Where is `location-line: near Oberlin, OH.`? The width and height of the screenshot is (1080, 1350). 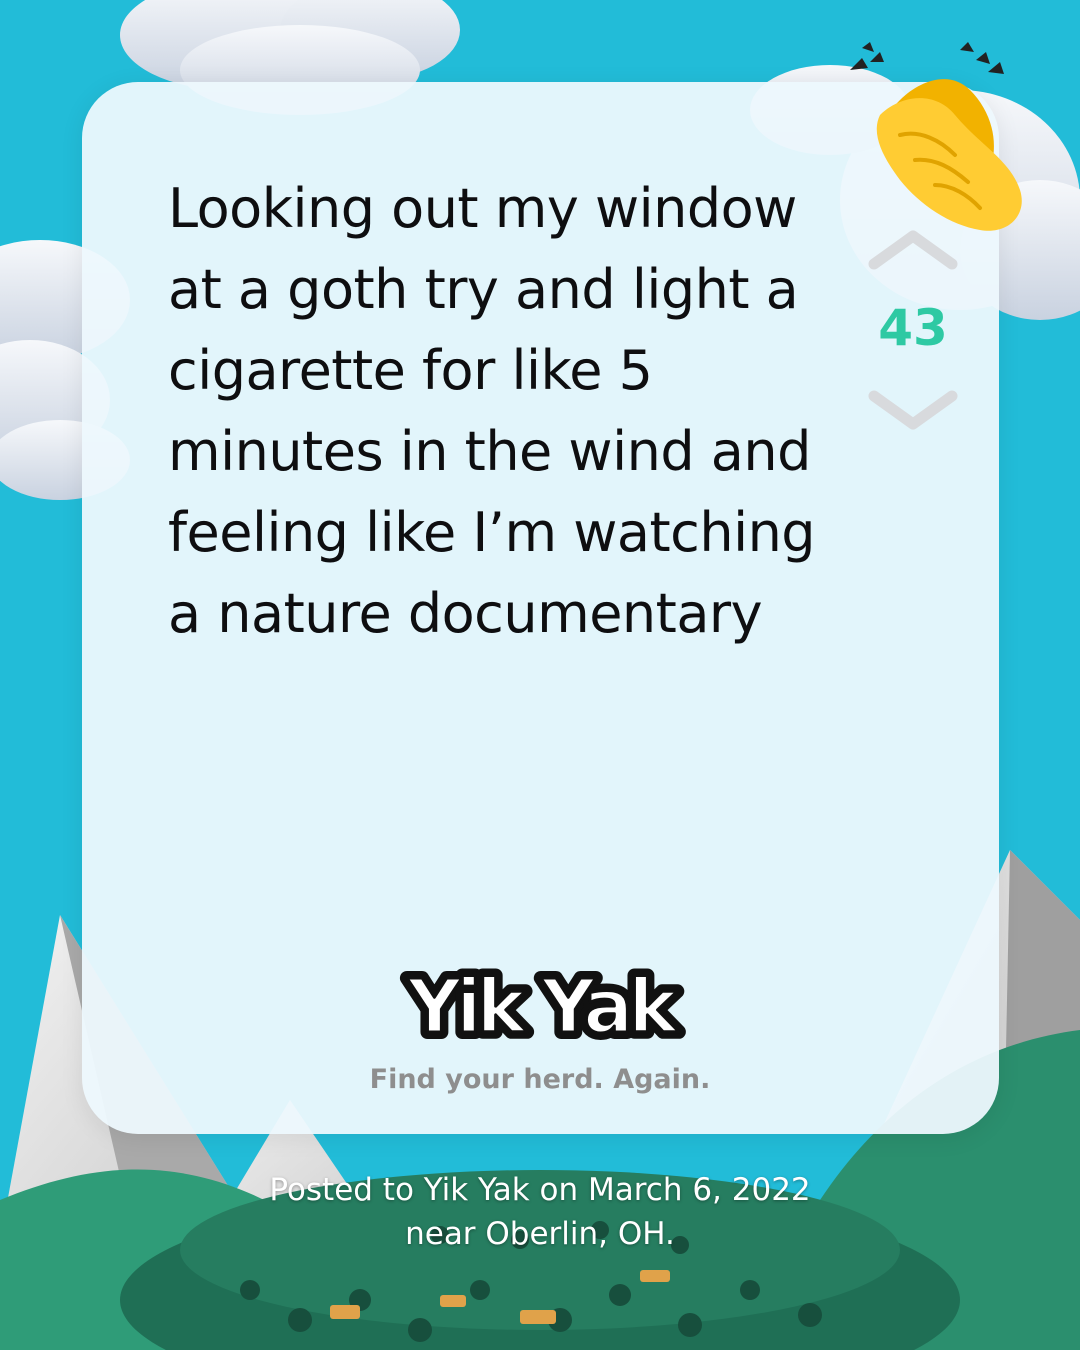
location-line: near Oberlin, OH. is located at coordinates (540, 1234).